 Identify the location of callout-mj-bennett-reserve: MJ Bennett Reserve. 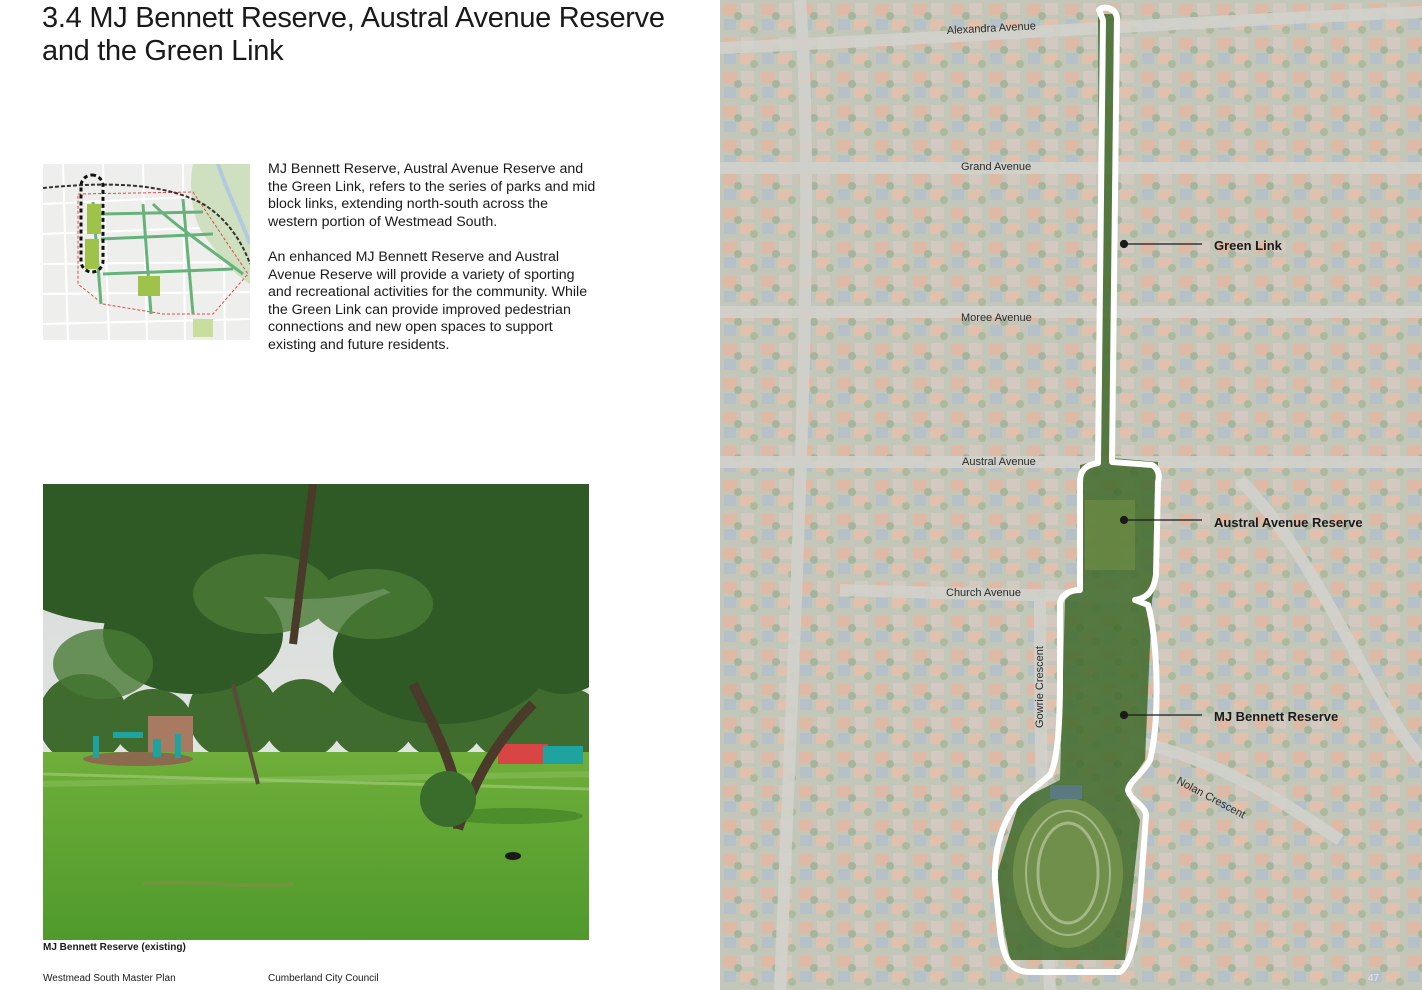
(1276, 716).